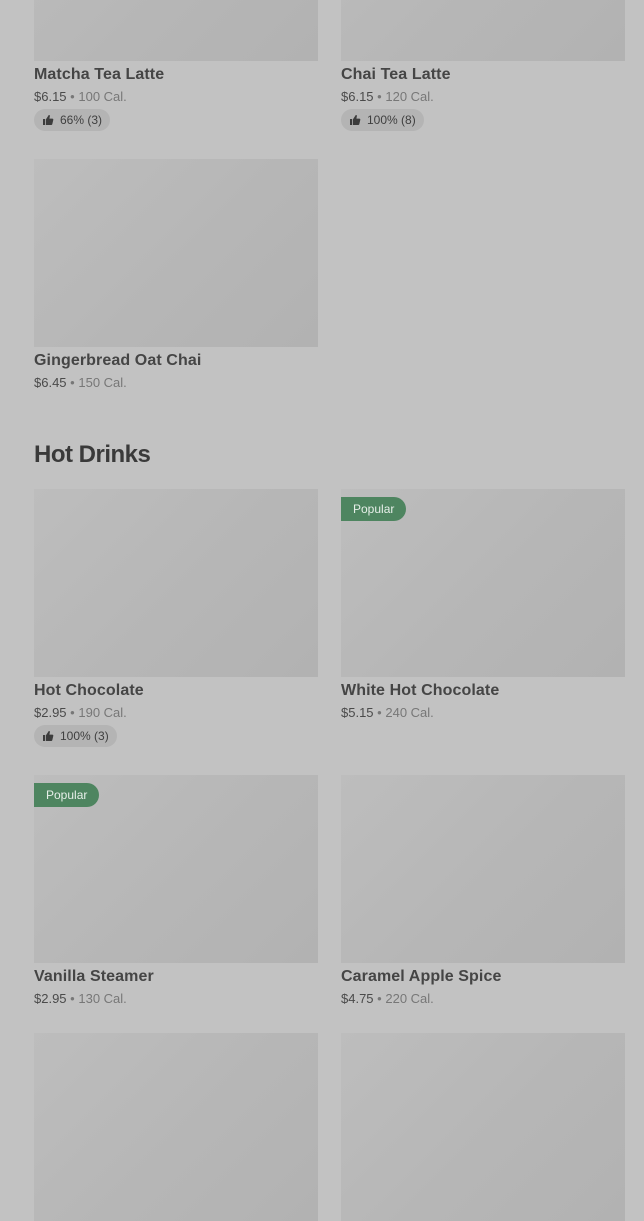 This screenshot has width=644, height=1221. Describe the element at coordinates (99, 74) in the screenshot. I see `item-name: Matcha Tea Latte` at that location.